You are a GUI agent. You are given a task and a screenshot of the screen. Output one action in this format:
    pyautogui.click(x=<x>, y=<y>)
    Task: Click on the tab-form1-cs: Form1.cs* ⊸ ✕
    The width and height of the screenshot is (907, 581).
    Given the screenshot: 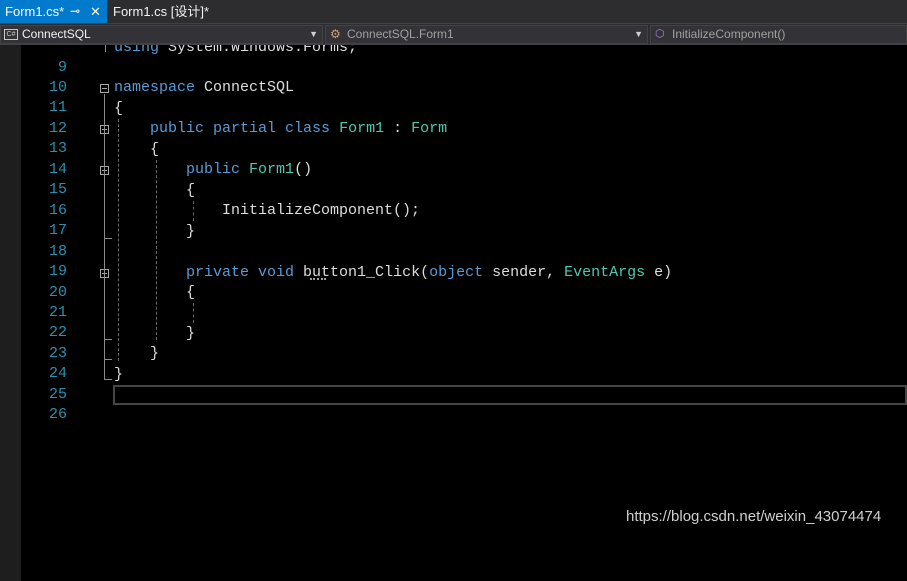 What is the action you would take?
    pyautogui.click(x=53, y=11)
    